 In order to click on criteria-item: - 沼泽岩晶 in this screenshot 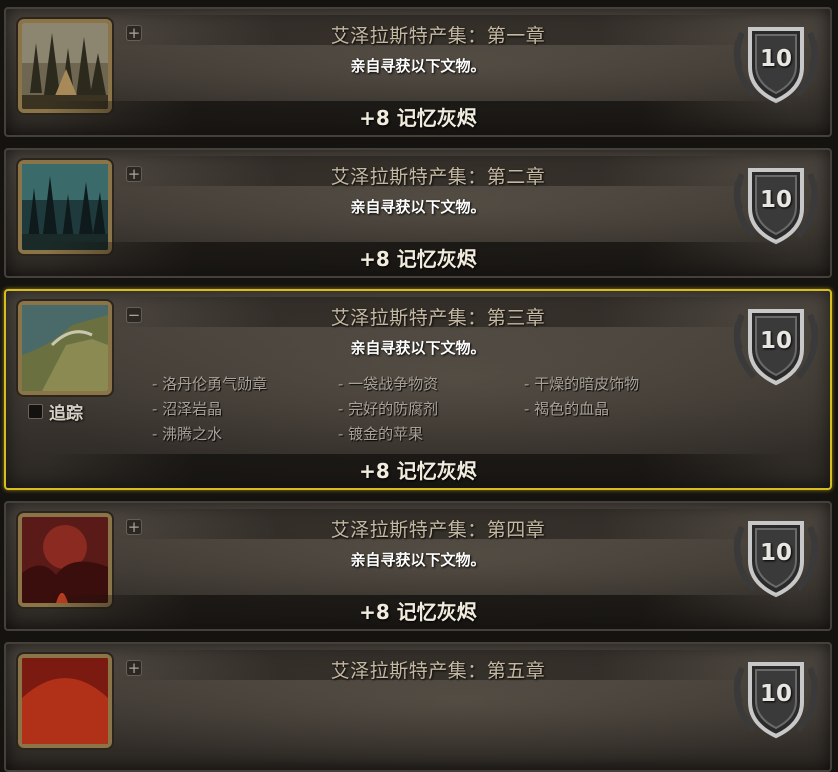, I will do `click(187, 409)`.